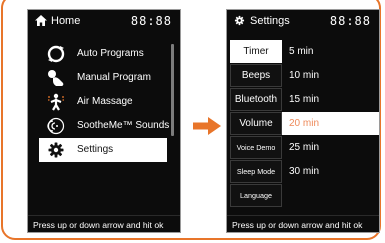 The height and width of the screenshot is (243, 385). Describe the element at coordinates (330, 75) in the screenshot. I see `timer-option-10-min: 10 min` at that location.